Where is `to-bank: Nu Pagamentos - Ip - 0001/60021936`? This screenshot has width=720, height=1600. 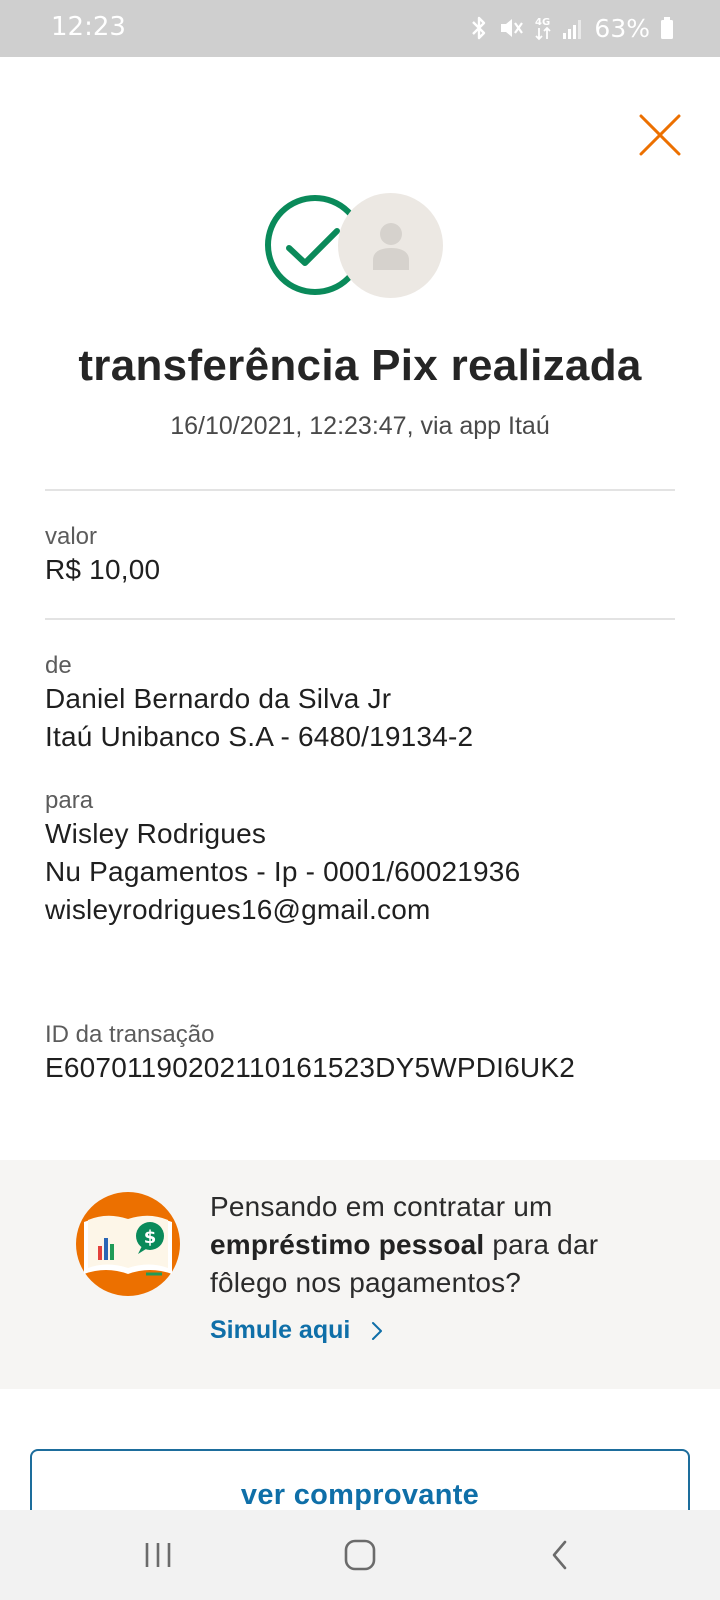
to-bank: Nu Pagamentos - Ip - 0001/60021936 is located at coordinates (283, 871).